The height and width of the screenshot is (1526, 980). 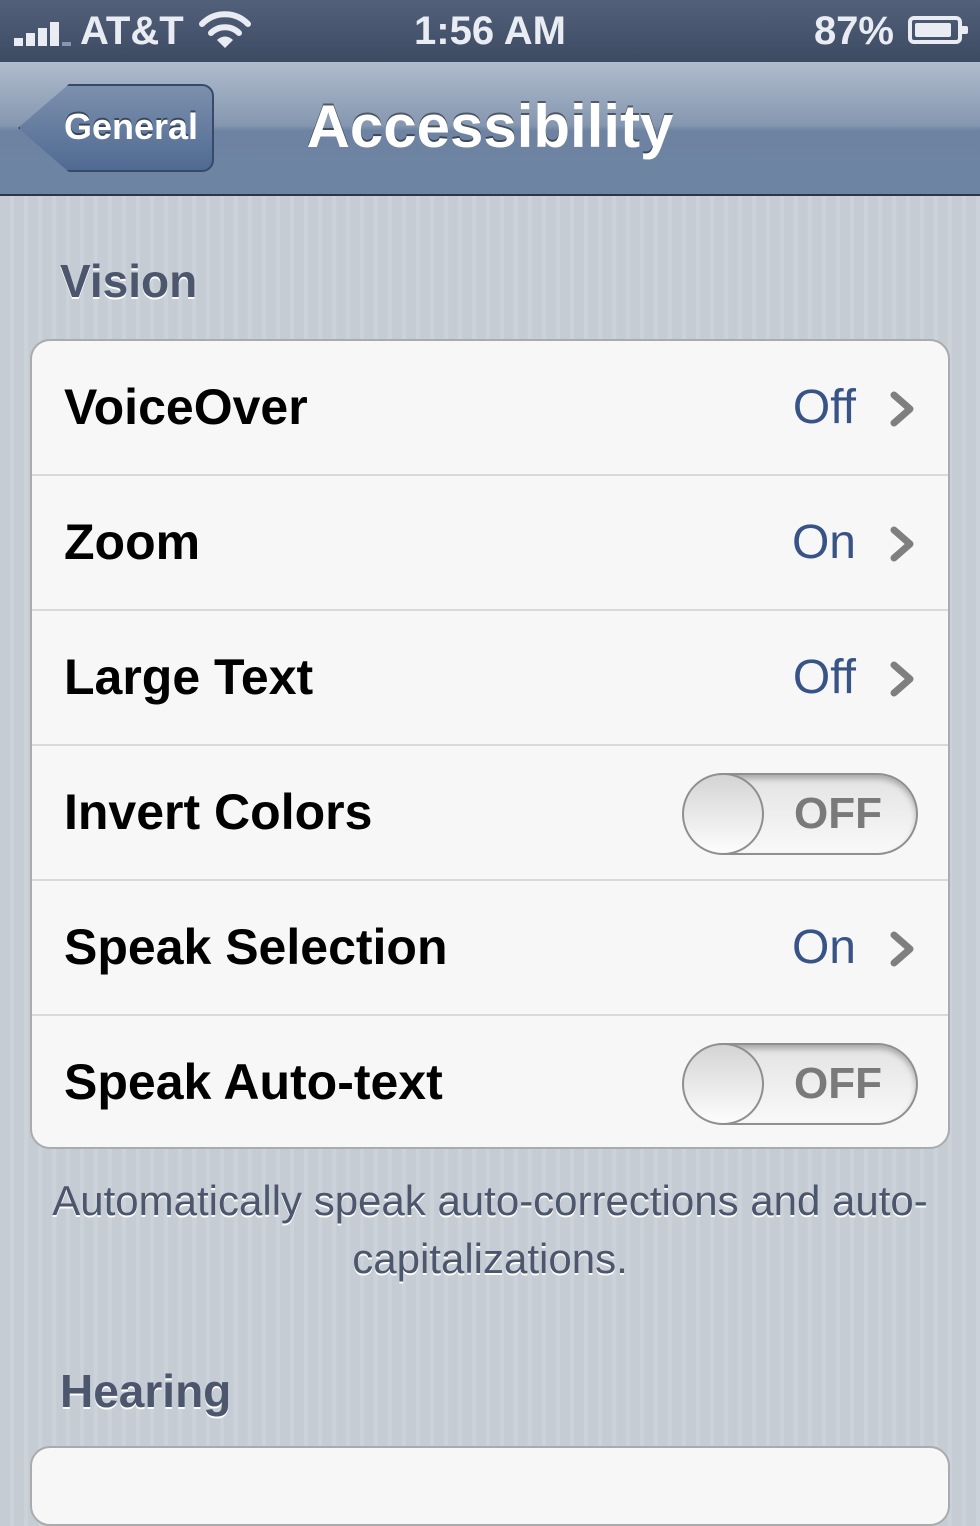 What do you see at coordinates (490, 948) in the screenshot?
I see `row-speak-selection: Speak Selection On` at bounding box center [490, 948].